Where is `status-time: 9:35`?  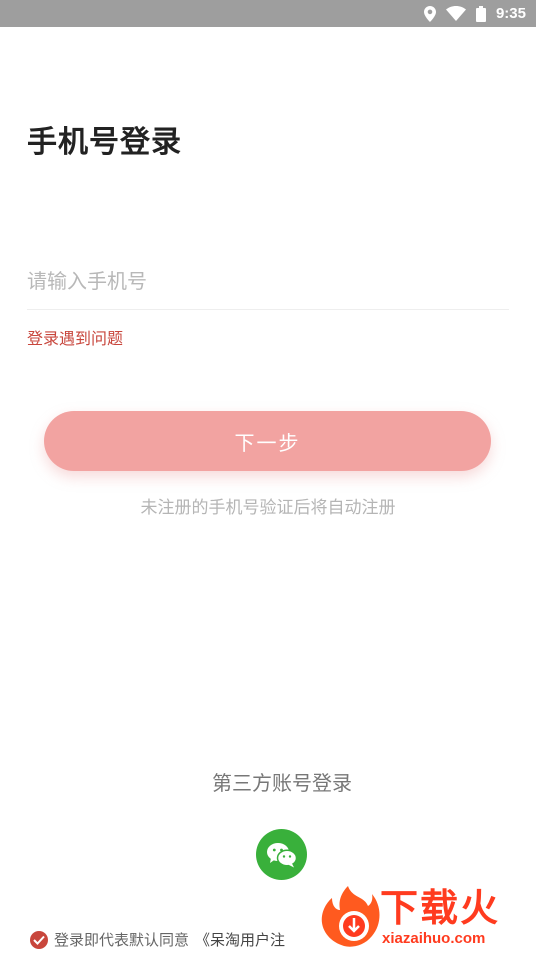
status-time: 9:35 is located at coordinates (510, 13).